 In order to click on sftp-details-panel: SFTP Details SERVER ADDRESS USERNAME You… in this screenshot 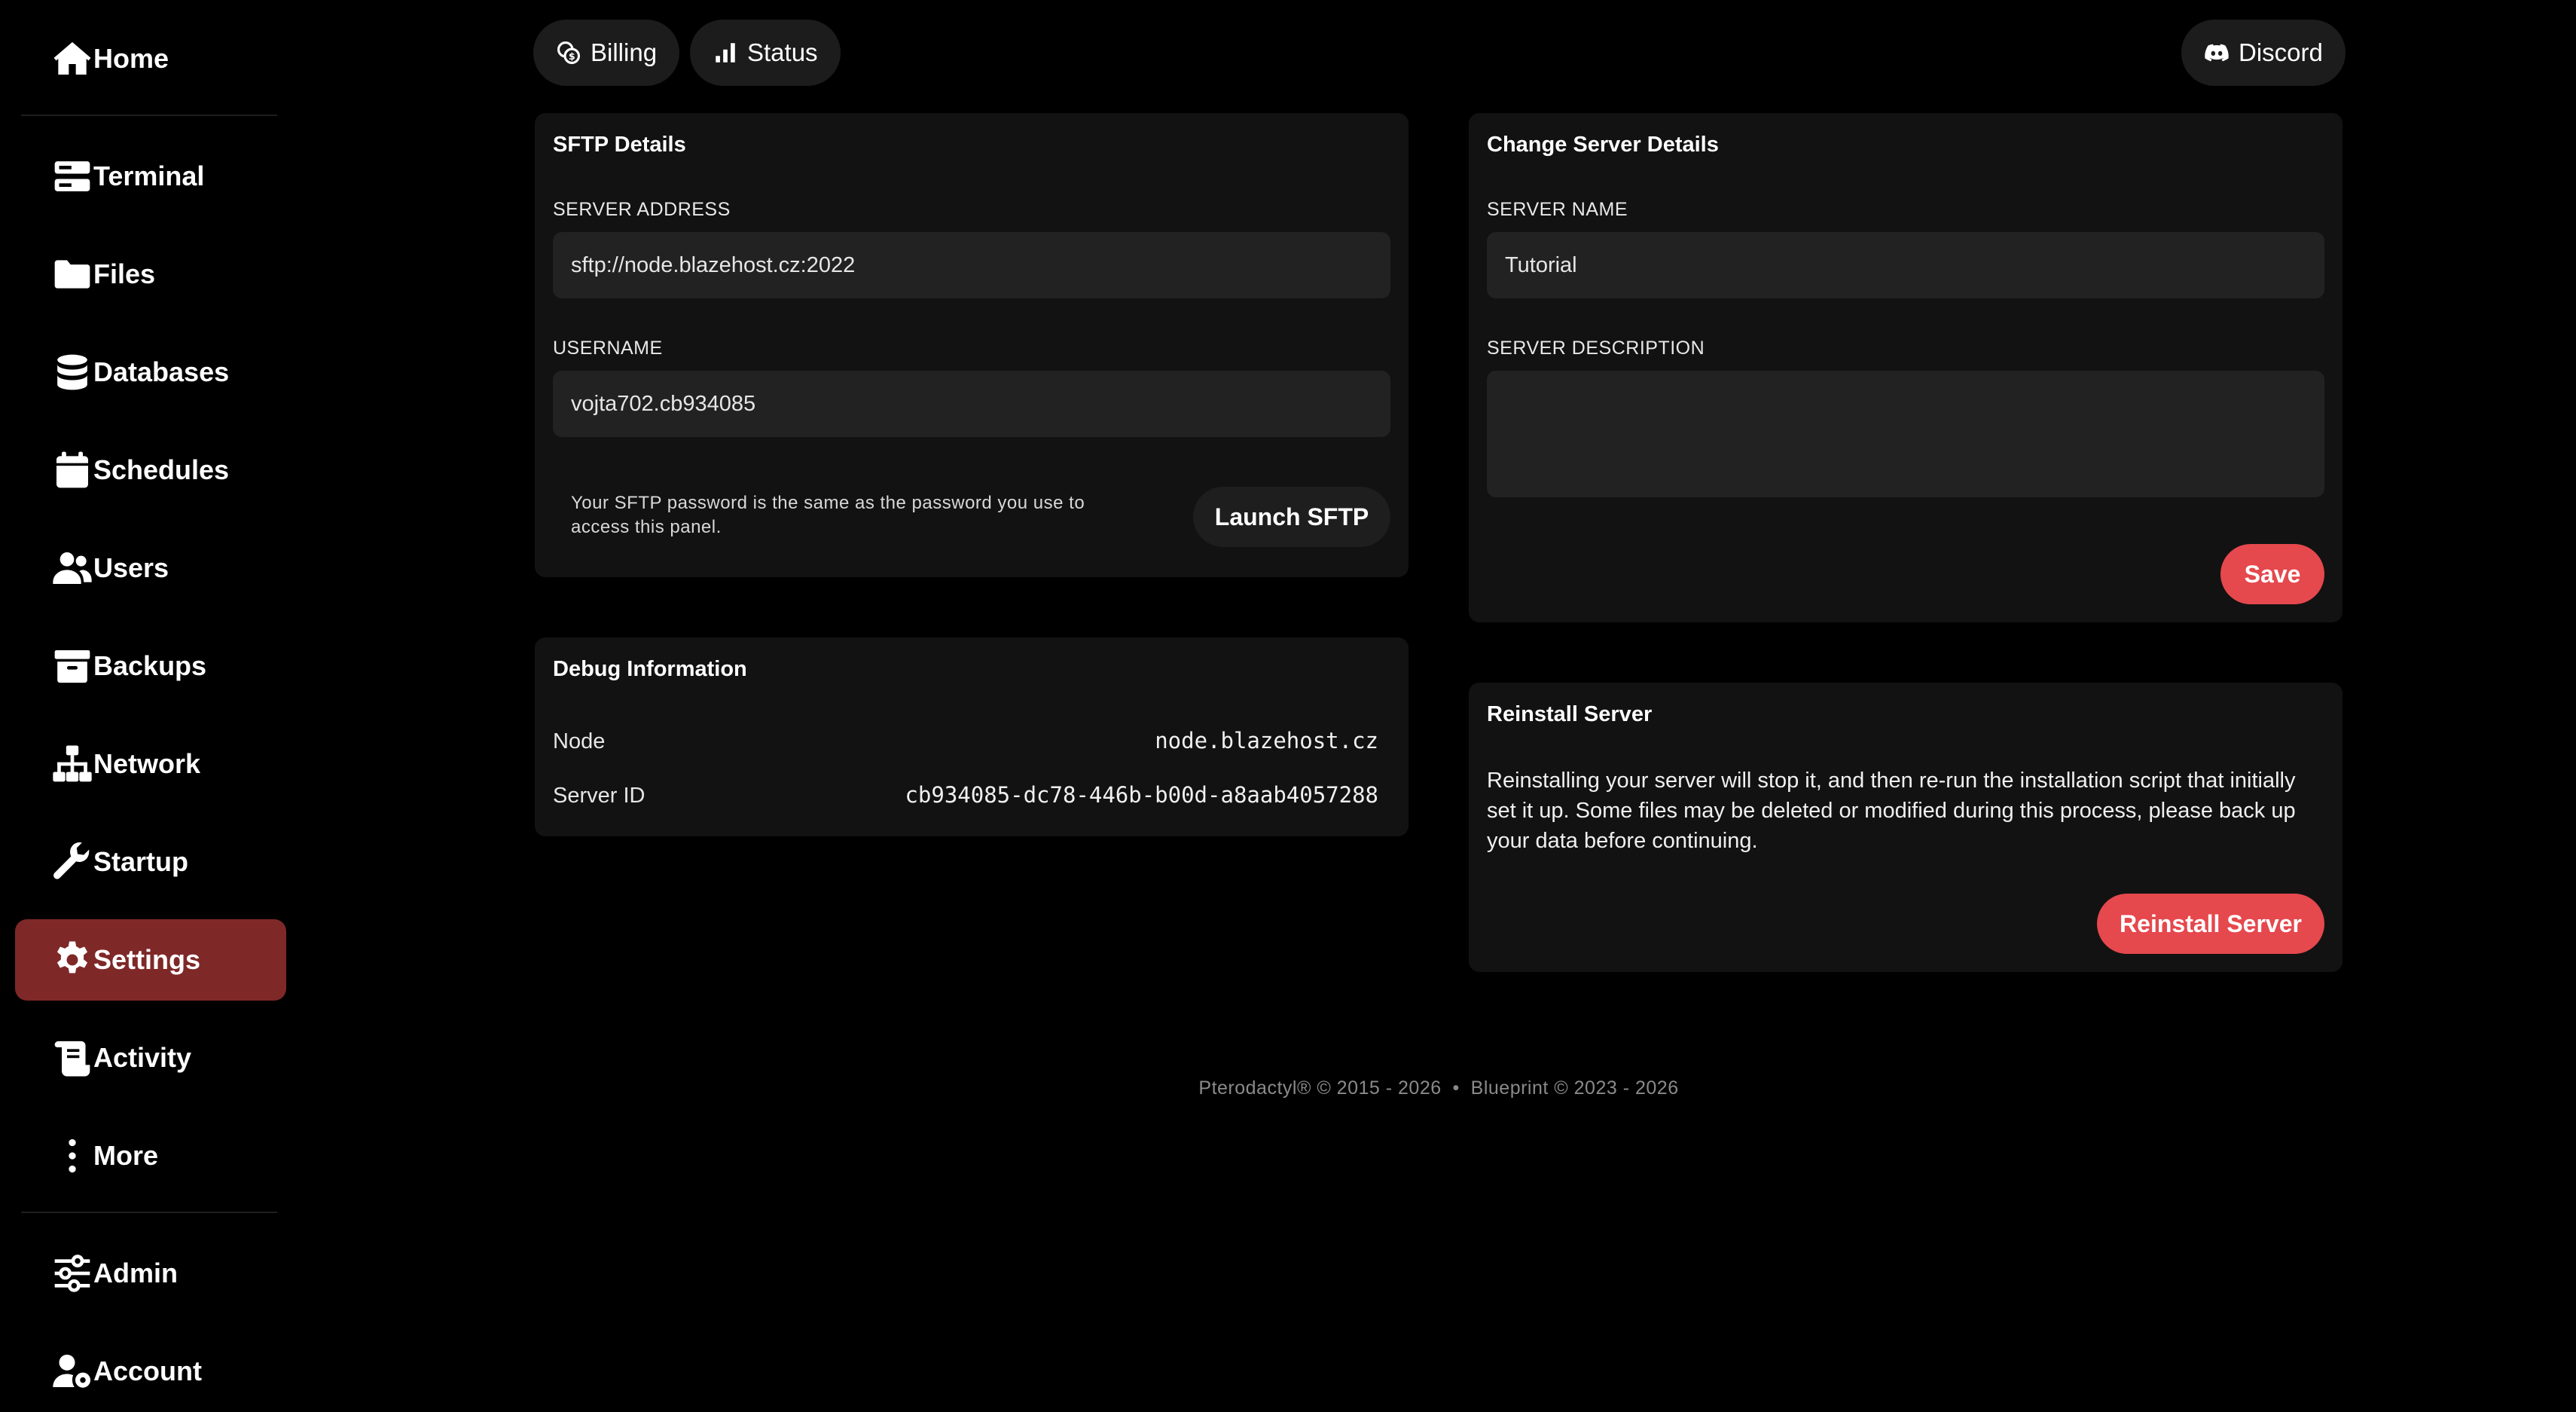, I will do `click(972, 345)`.